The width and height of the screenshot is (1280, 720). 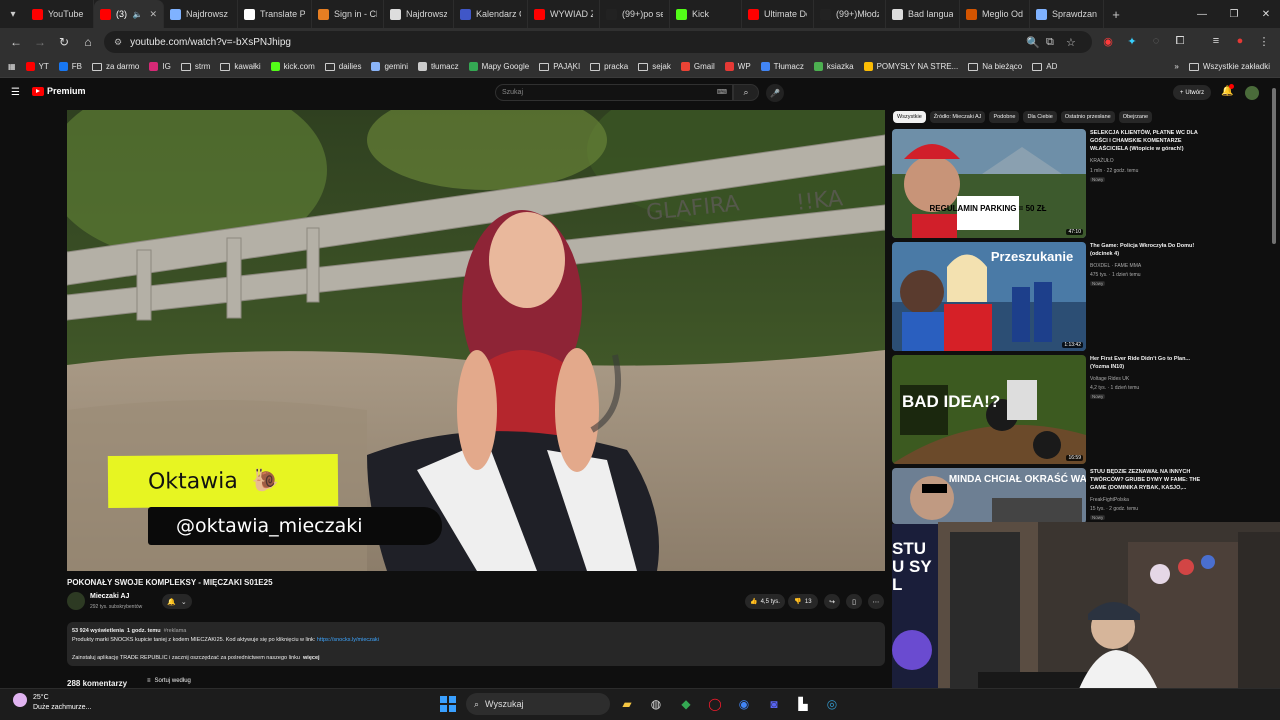 I want to click on video-thumbnail: REGULAMIN PARKING = 50 ZŁ 47:10, so click(x=989, y=183).